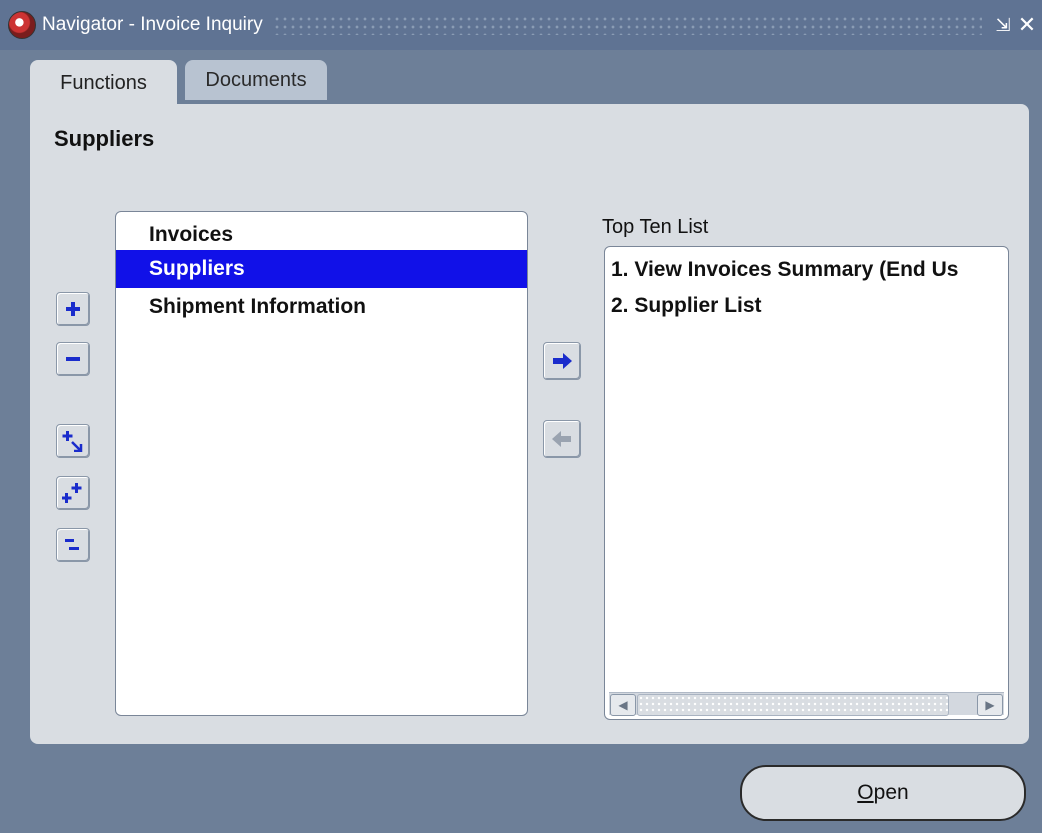  What do you see at coordinates (152, 24) in the screenshot?
I see `window-title: Navigator - Invoice Inquiry` at bounding box center [152, 24].